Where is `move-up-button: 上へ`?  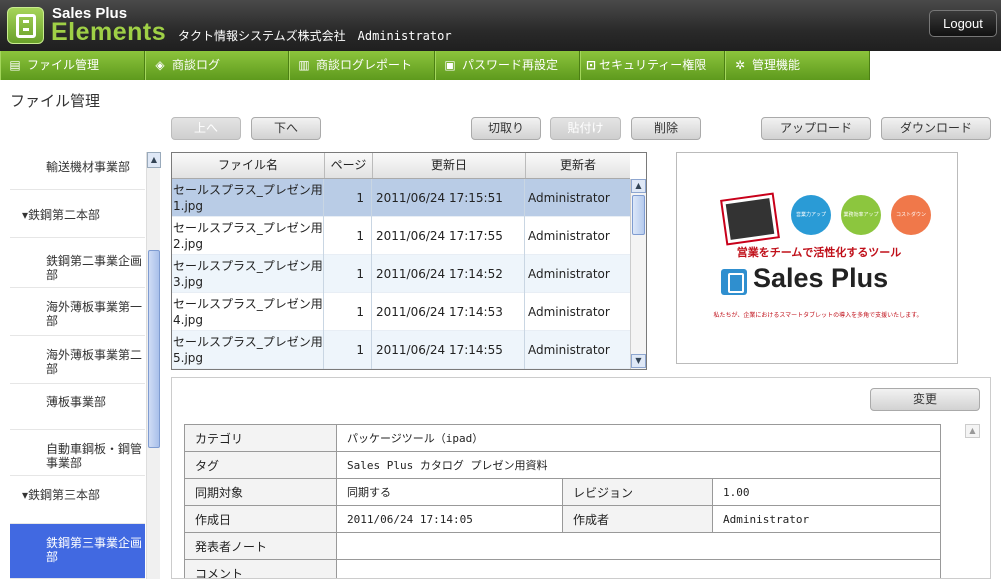 move-up-button: 上へ is located at coordinates (206, 128).